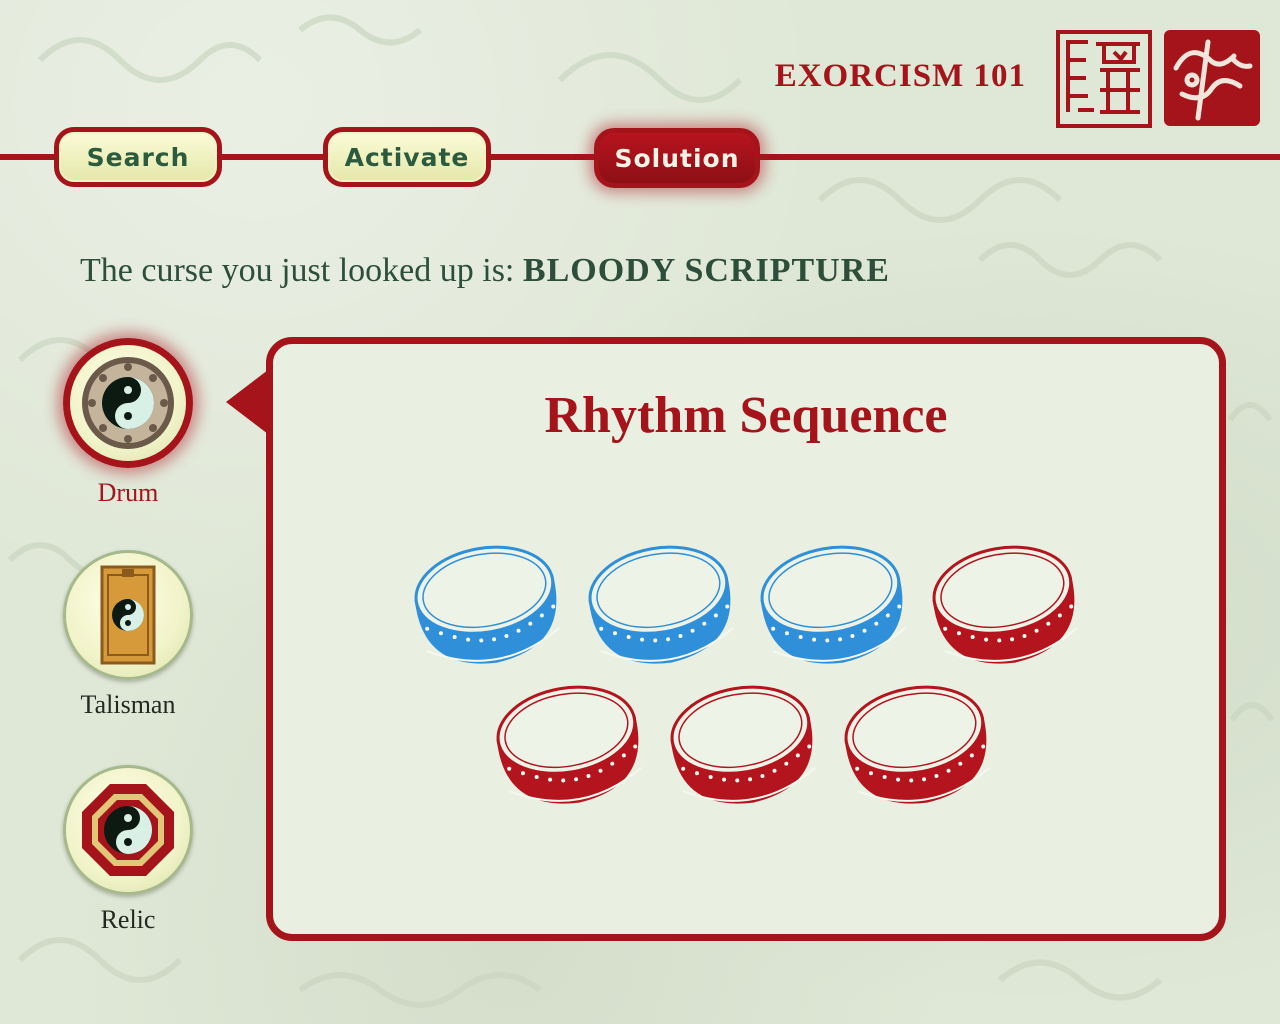  I want to click on seal-stamp-icon, so click(1104, 79).